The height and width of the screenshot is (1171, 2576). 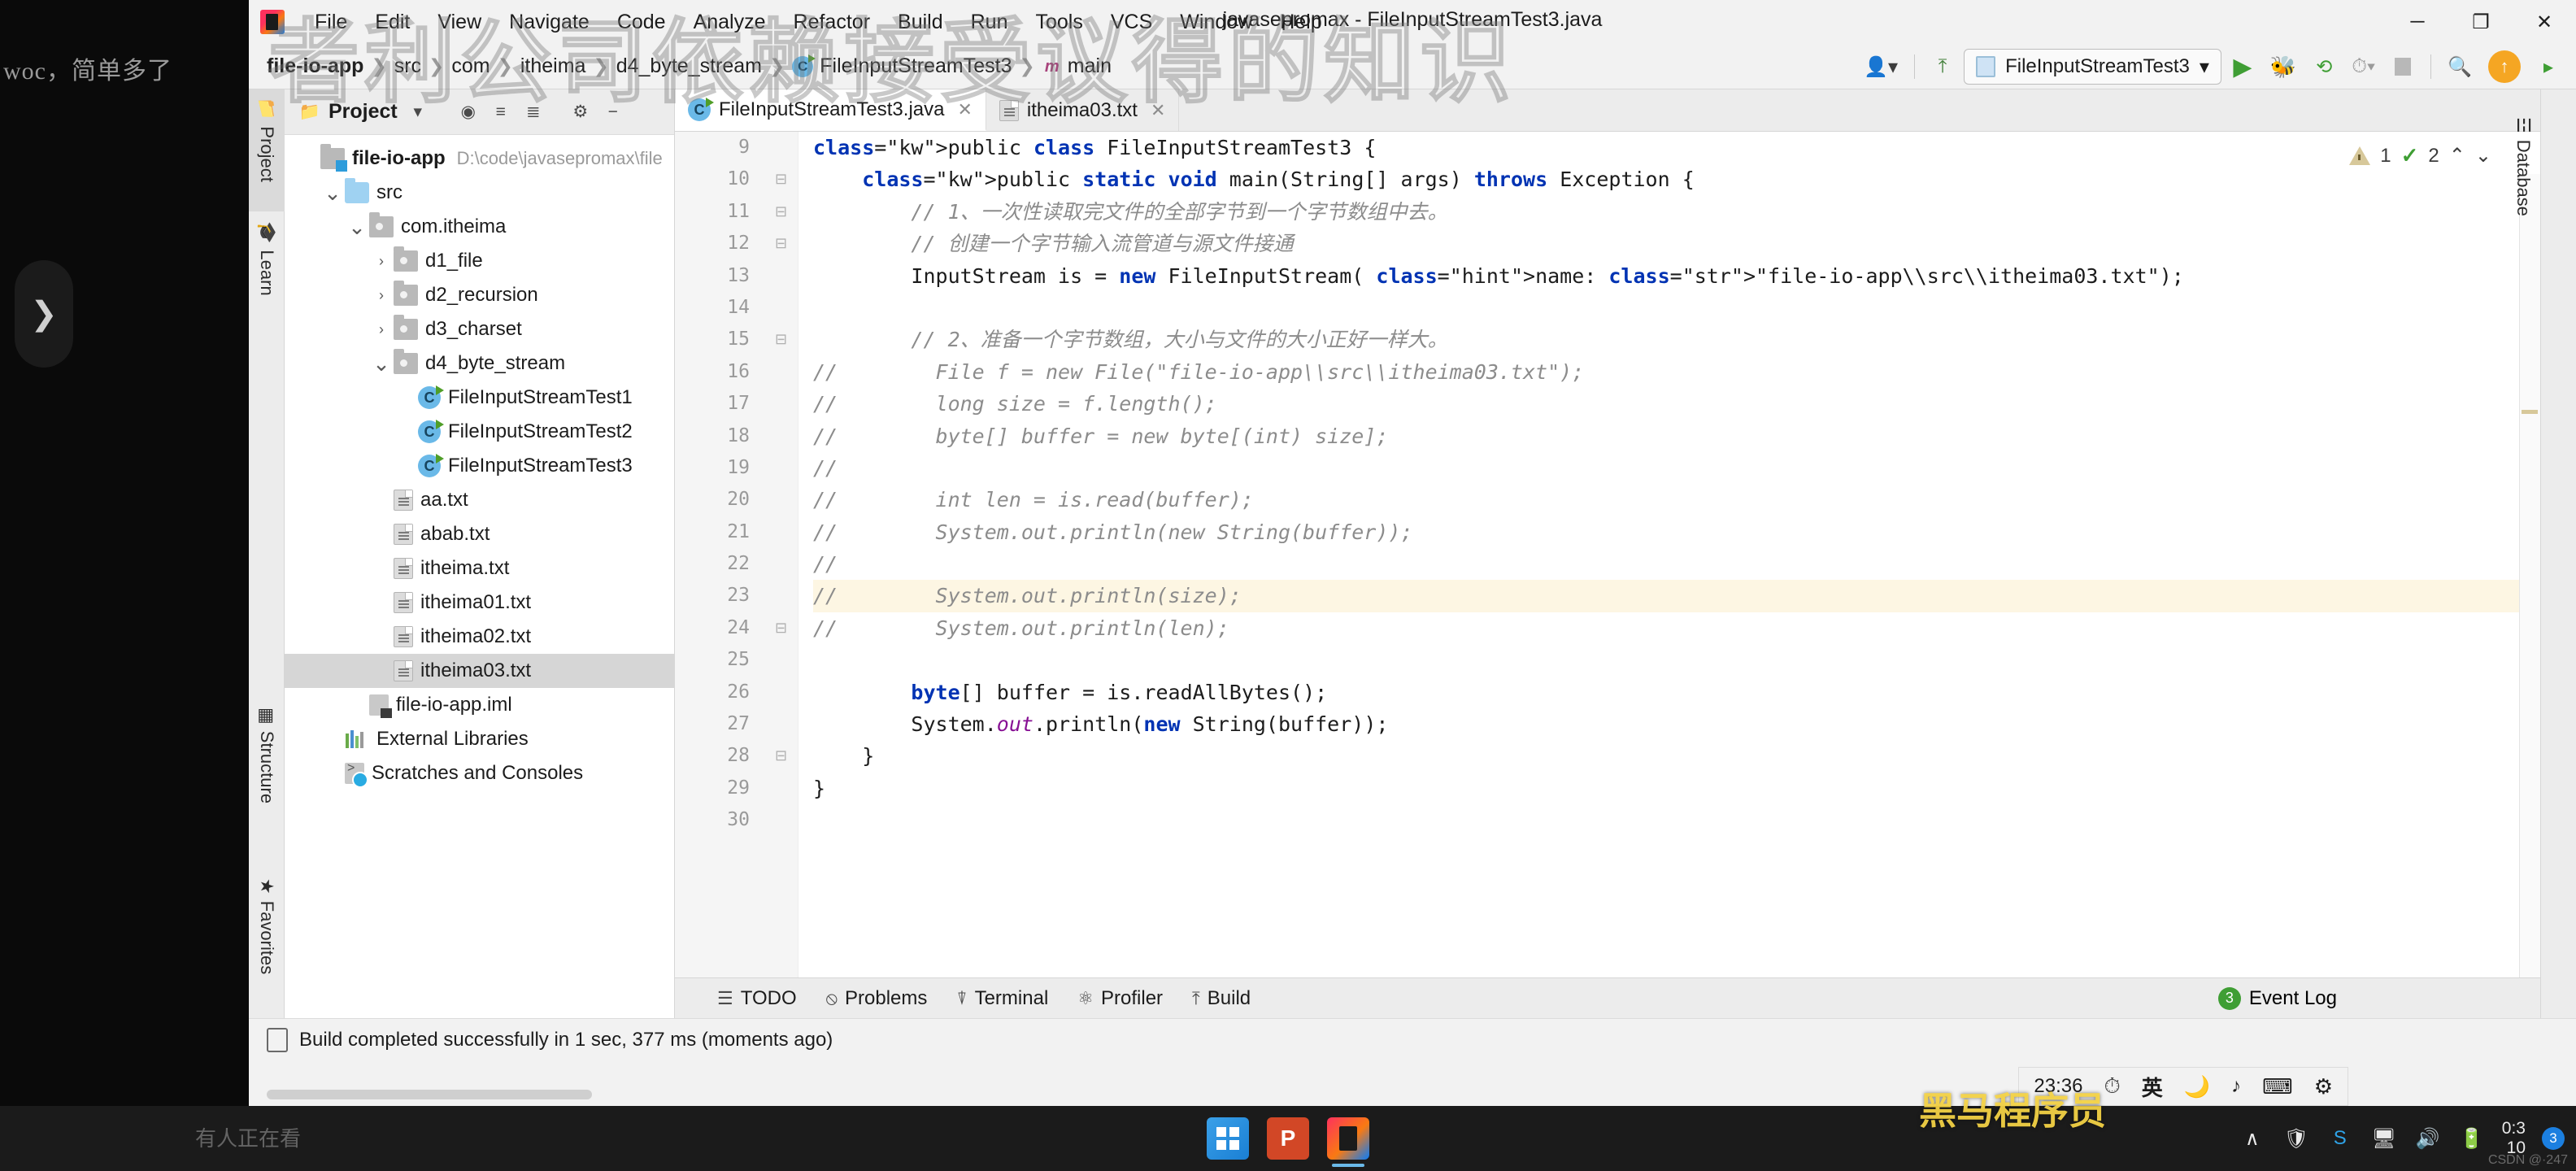 I want to click on tool-window-problems: ⦸ Problems, so click(x=877, y=999).